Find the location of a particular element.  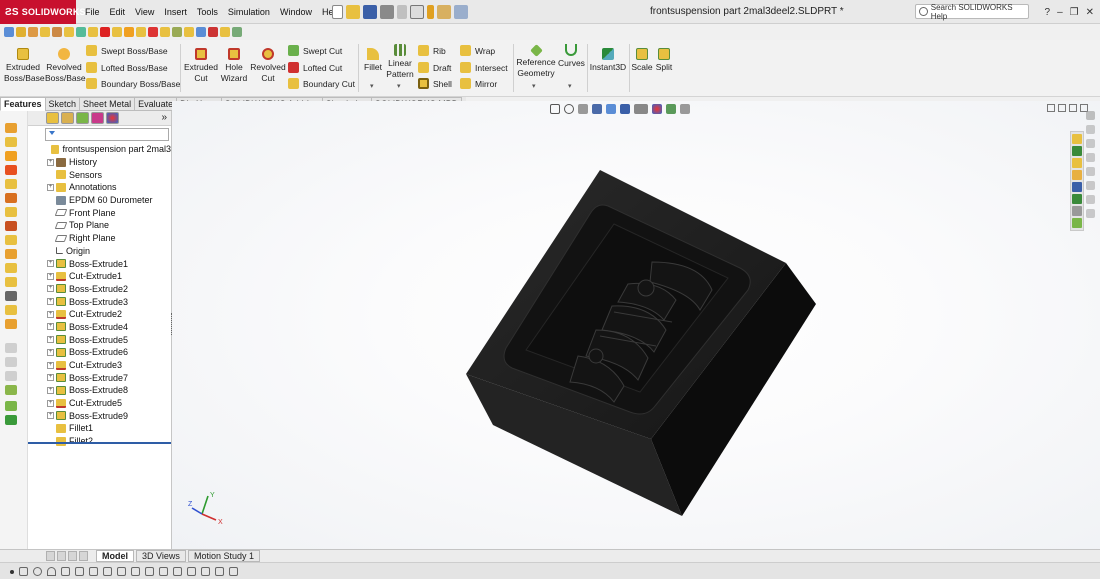

tree-node-front-plane: Front Plane is located at coordinates (99, 212).